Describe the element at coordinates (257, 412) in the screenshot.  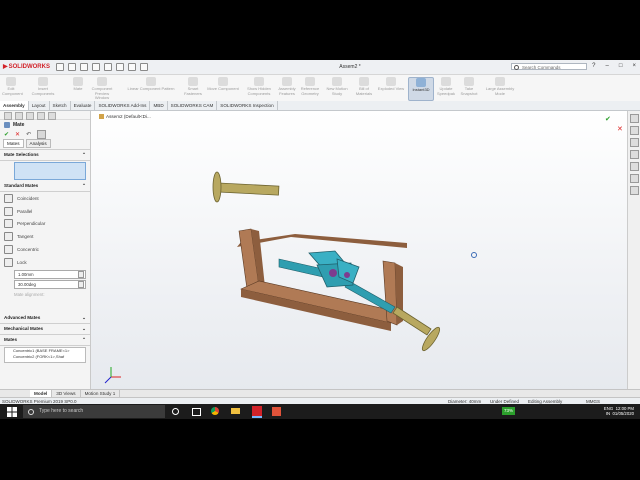
I see `solidworks-taskbar-icon` at that location.